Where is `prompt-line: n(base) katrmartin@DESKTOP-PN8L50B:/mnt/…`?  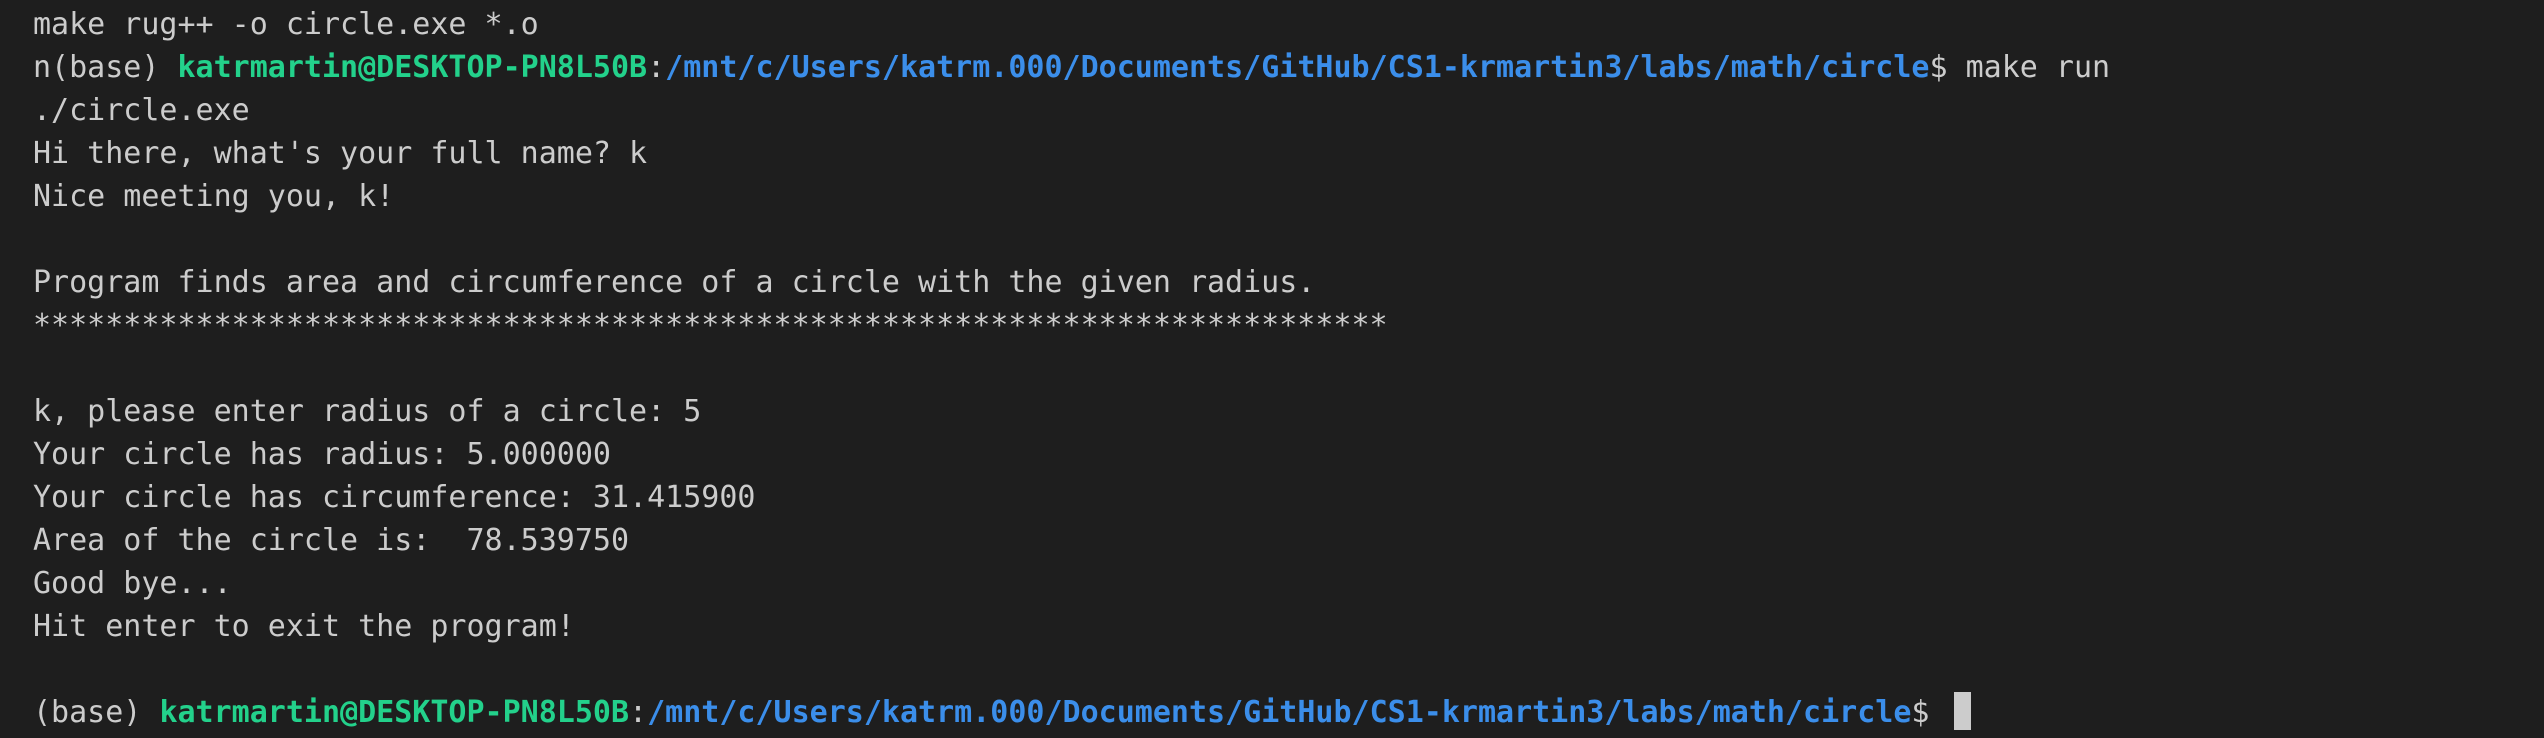
prompt-line: n(base) katrmartin@DESKTOP-PN8L50B:/mnt/… is located at coordinates (1288, 67).